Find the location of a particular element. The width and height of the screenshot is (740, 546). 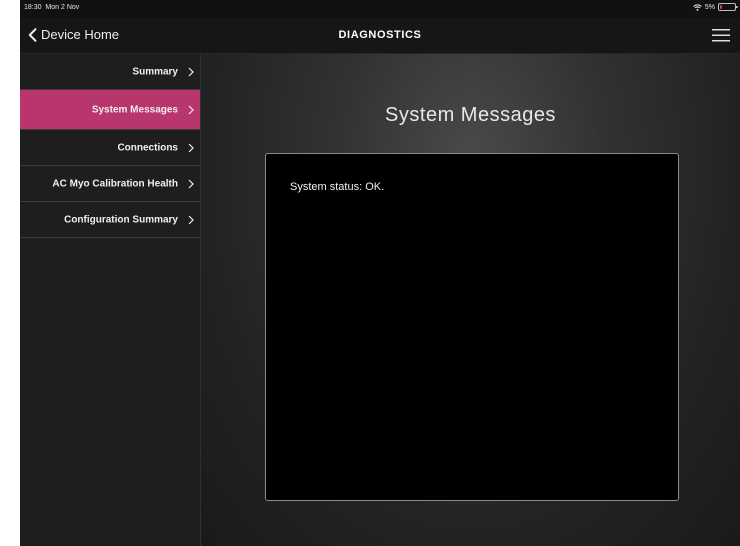

status-clock: 18:30 is located at coordinates (33, 7).